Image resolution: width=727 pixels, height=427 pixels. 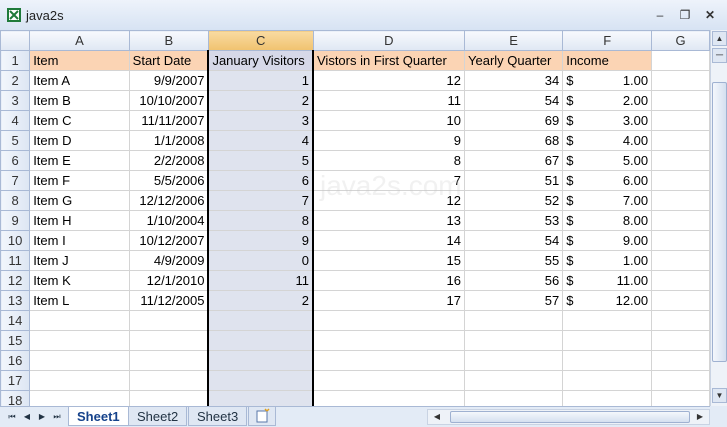 I want to click on row-header: 17, so click(x=15, y=380).